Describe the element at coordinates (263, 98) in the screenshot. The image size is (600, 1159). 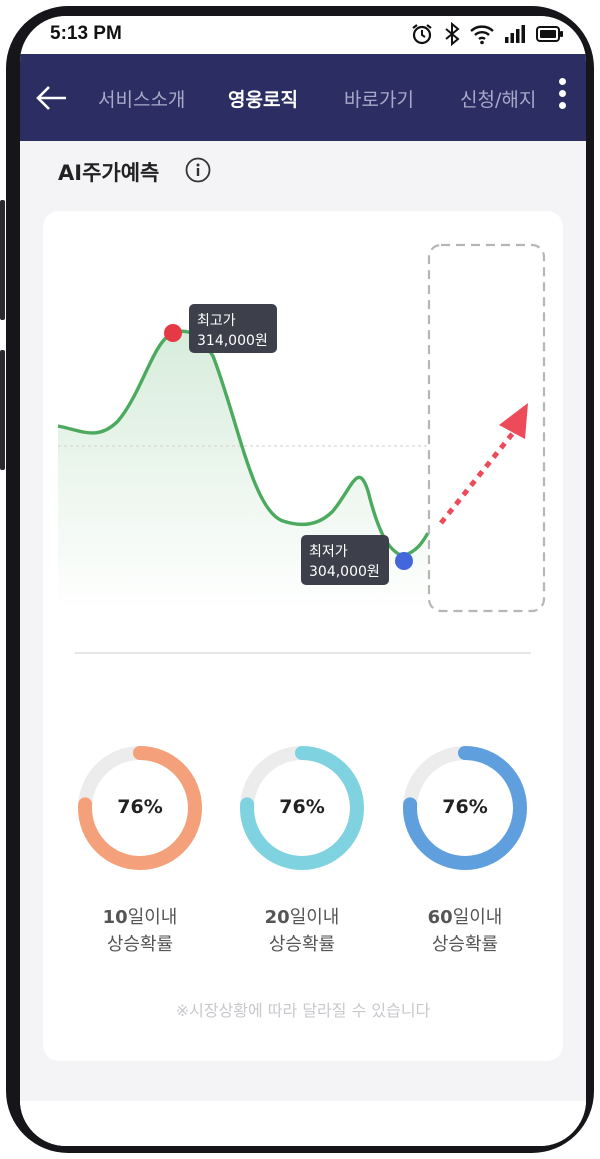
I see `tab-hero-logic: 영웅로직` at that location.